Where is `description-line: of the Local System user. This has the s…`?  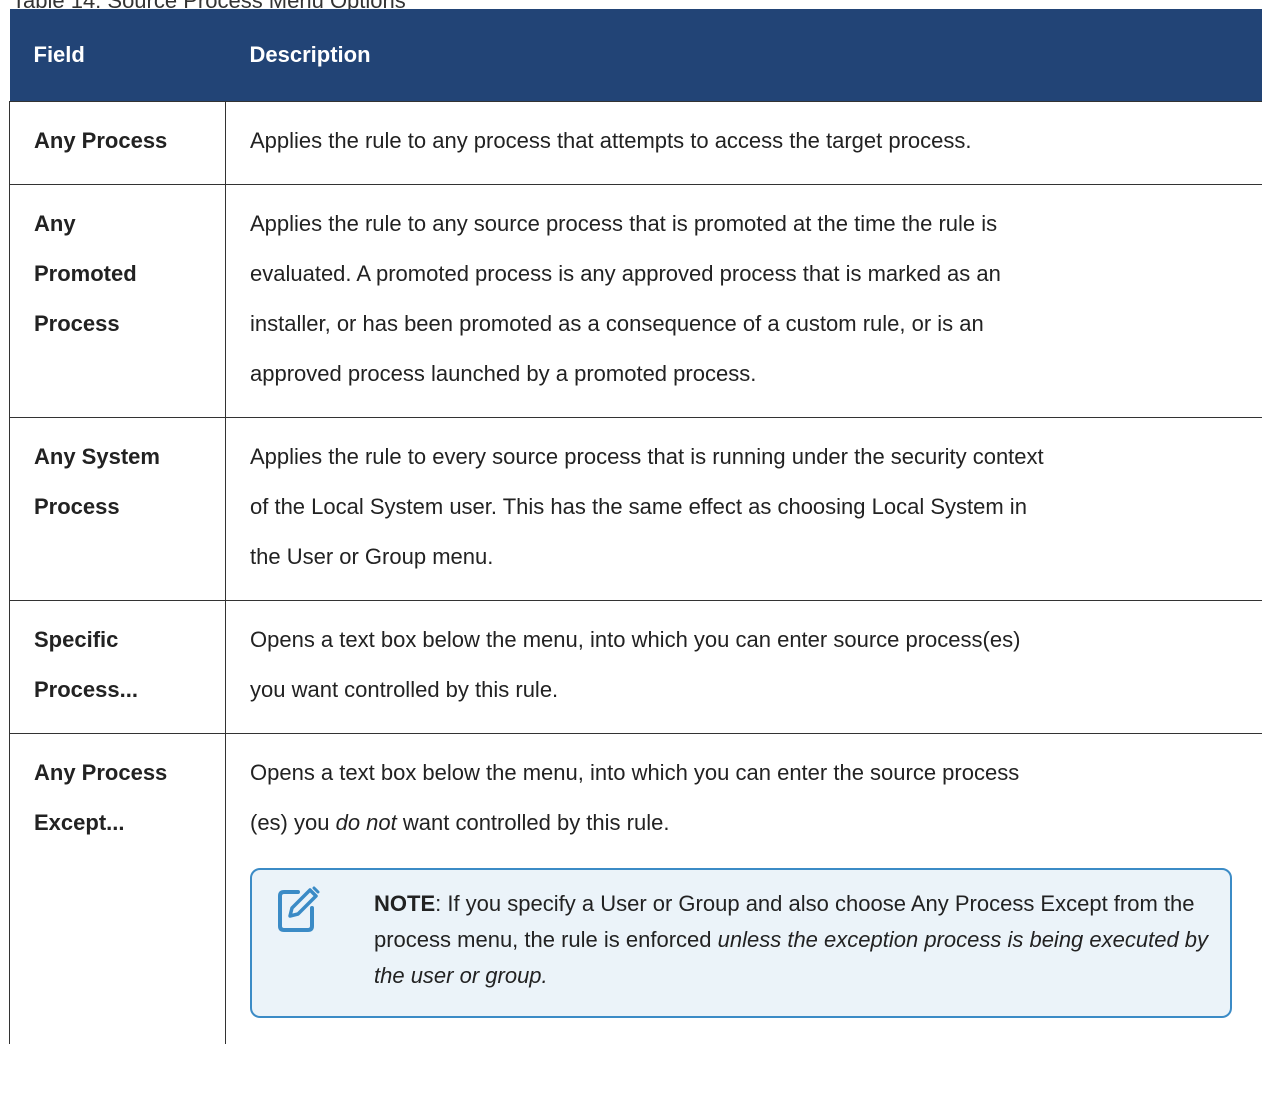
description-line: of the Local System user. This has the s… is located at coordinates (638, 506).